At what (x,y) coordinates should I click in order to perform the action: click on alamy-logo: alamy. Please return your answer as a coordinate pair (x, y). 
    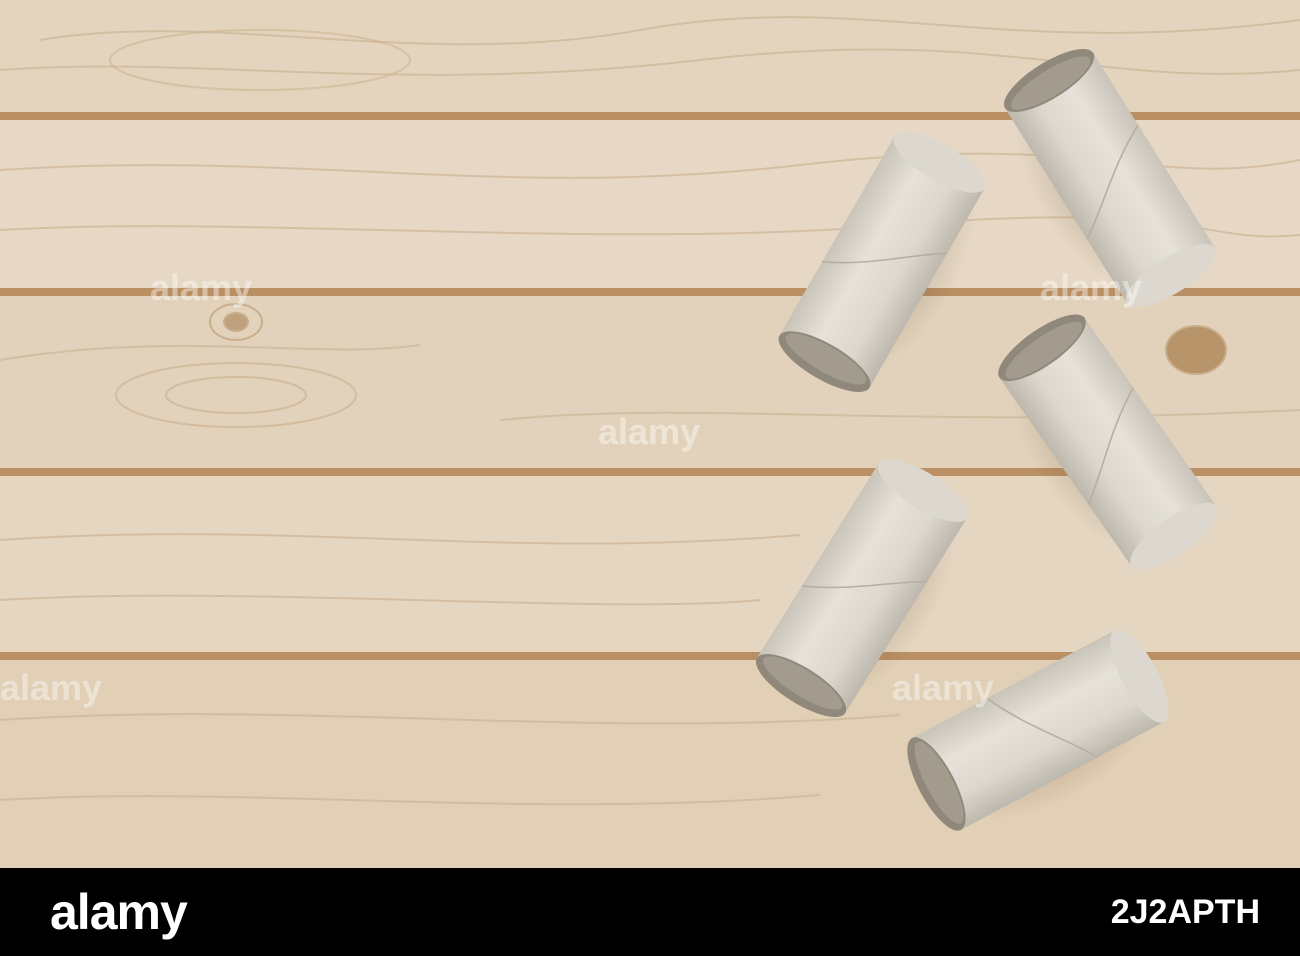
    Looking at the image, I should click on (119, 912).